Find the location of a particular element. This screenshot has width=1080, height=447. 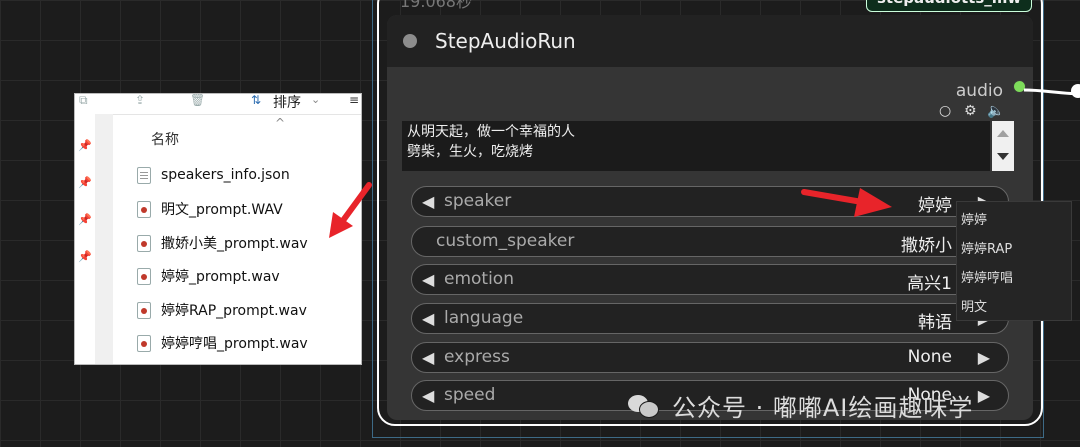

scroll-down-icon is located at coordinates (1003, 156).